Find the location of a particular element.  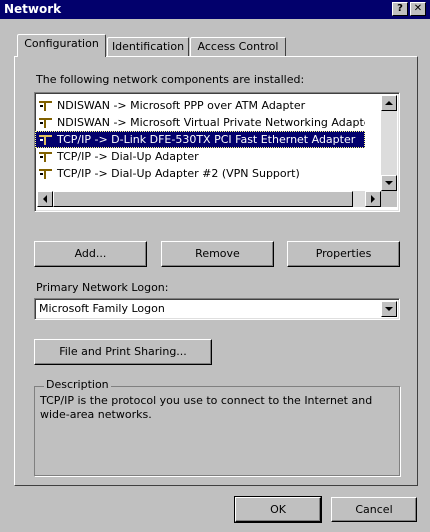

arrow-right-icon is located at coordinates (373, 199).